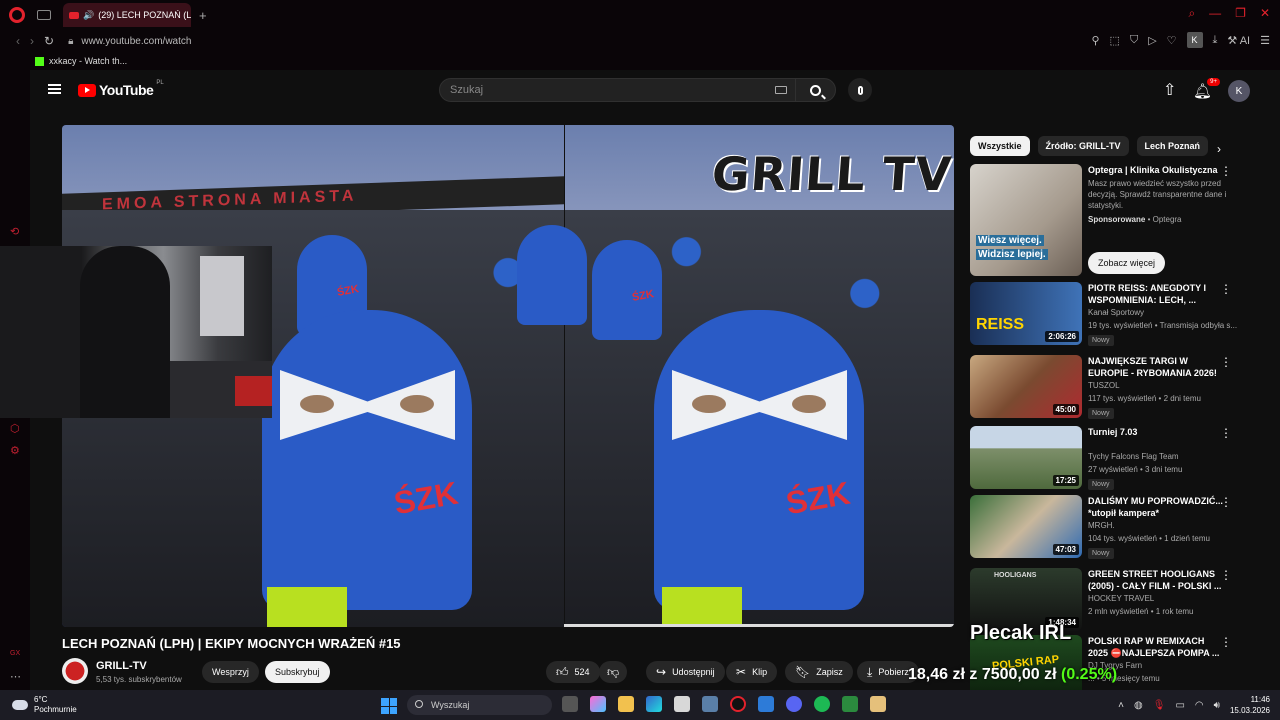 The height and width of the screenshot is (720, 1280). I want to click on account-icon: K, so click(1194, 40).